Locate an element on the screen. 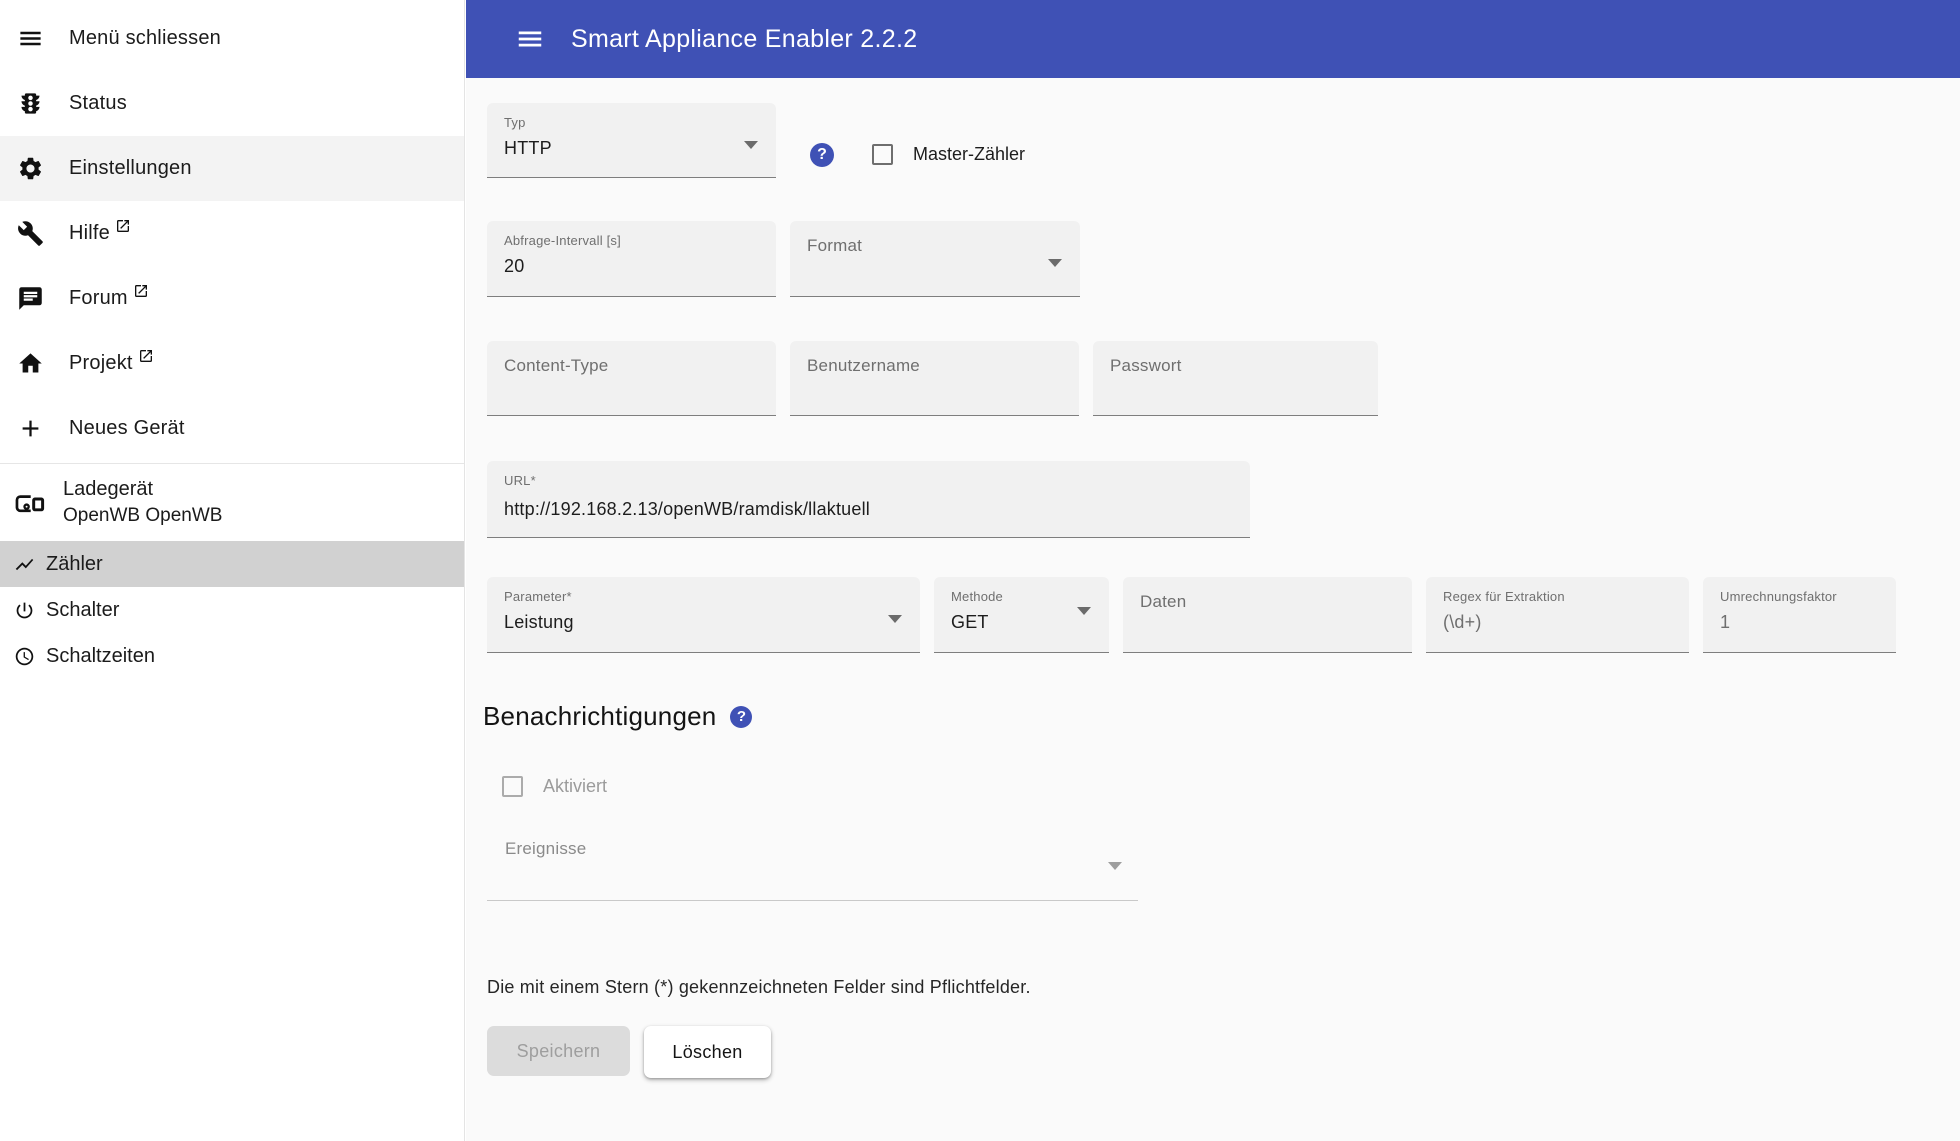 Image resolution: width=1960 pixels, height=1141 pixels. plus-icon is located at coordinates (30, 428).